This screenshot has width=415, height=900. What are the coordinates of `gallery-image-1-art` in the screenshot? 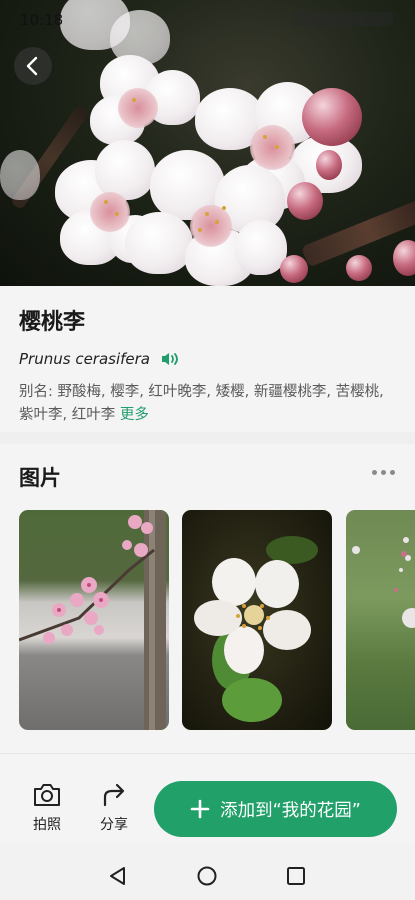 It's located at (92, 620).